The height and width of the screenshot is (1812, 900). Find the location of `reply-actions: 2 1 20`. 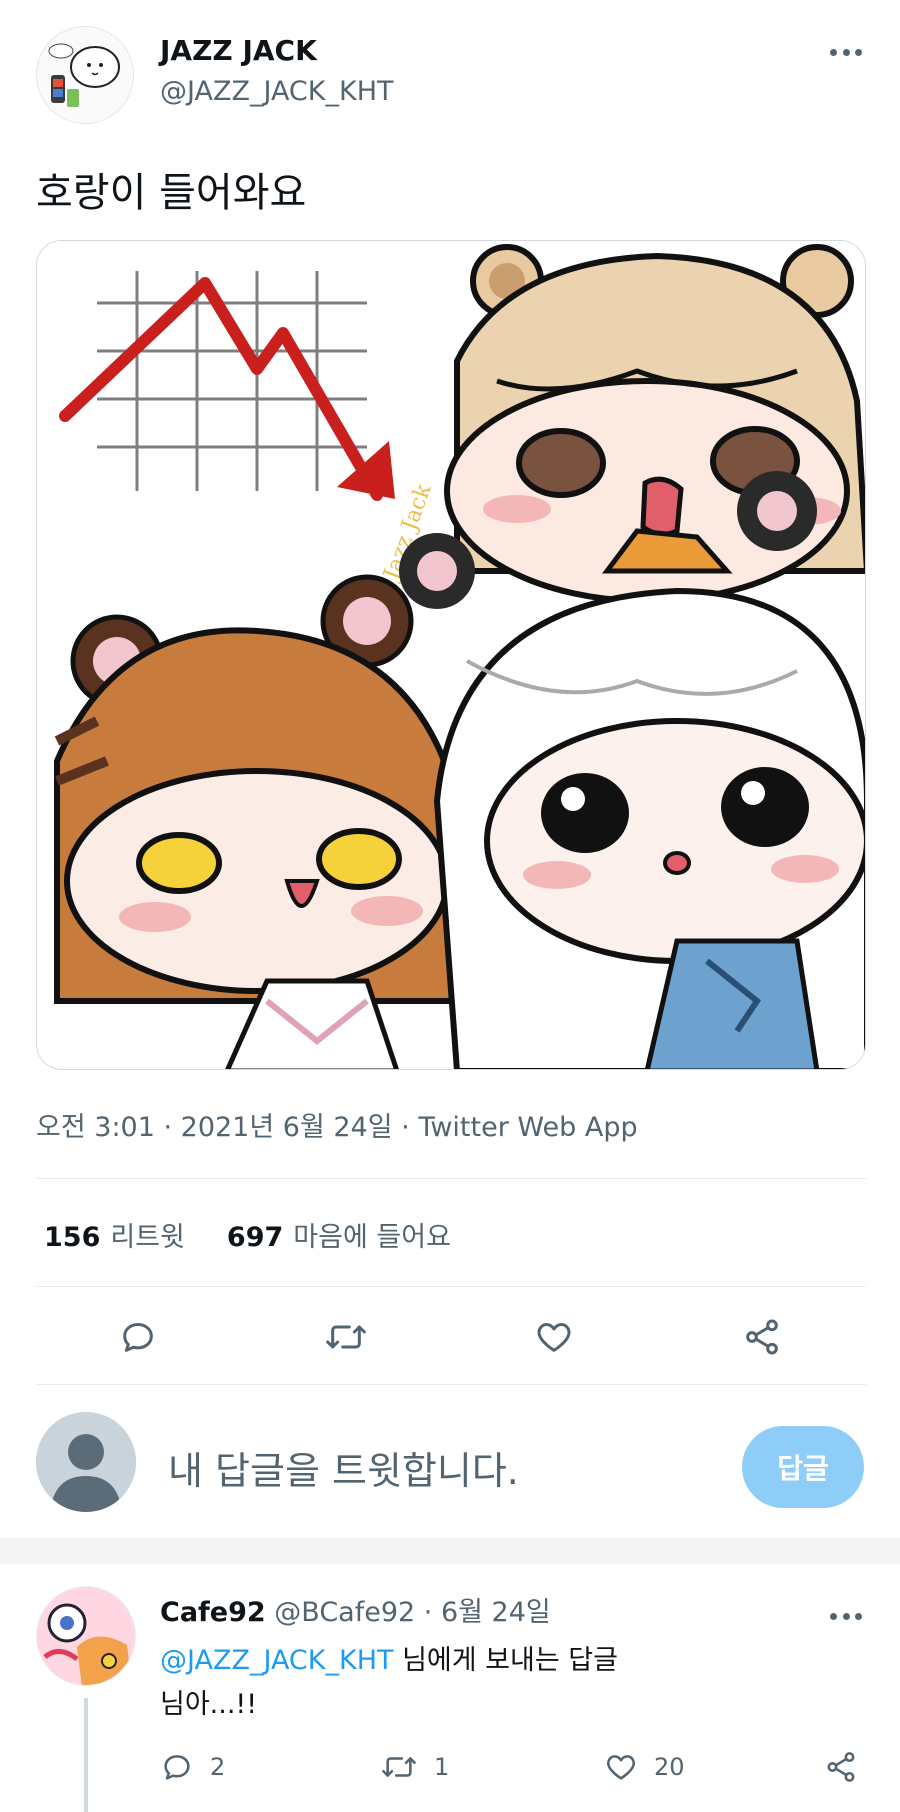

reply-actions: 2 1 20 is located at coordinates (520, 1774).